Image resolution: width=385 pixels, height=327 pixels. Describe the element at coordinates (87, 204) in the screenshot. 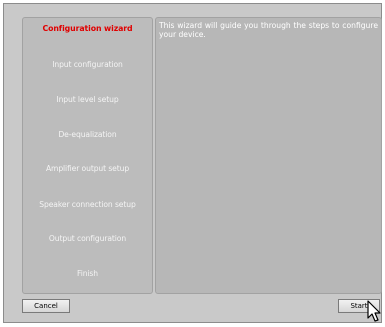

I see `step-speaker-connection-setup: Speaker connection setup` at that location.